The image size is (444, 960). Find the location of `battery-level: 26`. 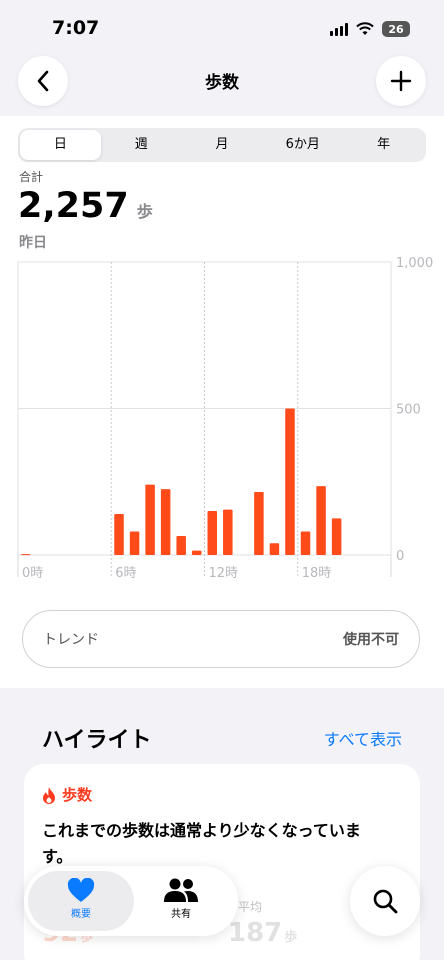

battery-level: 26 is located at coordinates (396, 29).